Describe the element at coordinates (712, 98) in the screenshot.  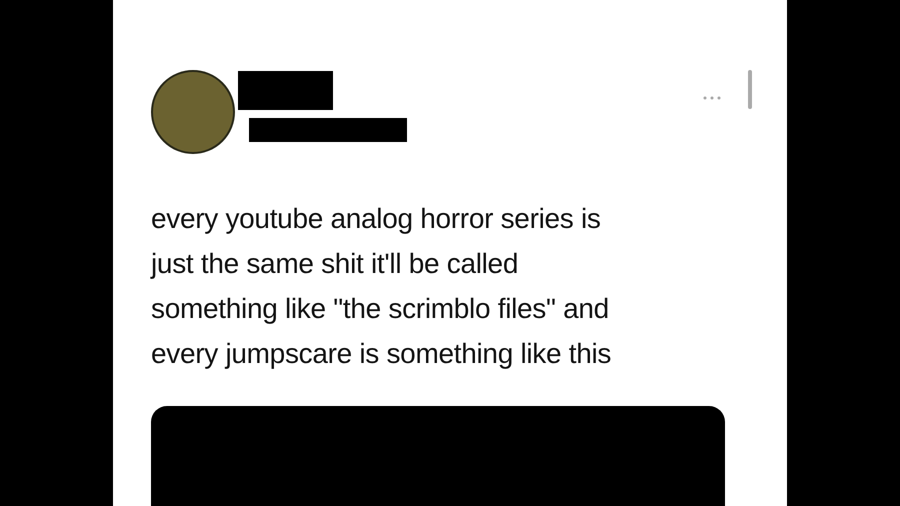
I see `more-icon` at that location.